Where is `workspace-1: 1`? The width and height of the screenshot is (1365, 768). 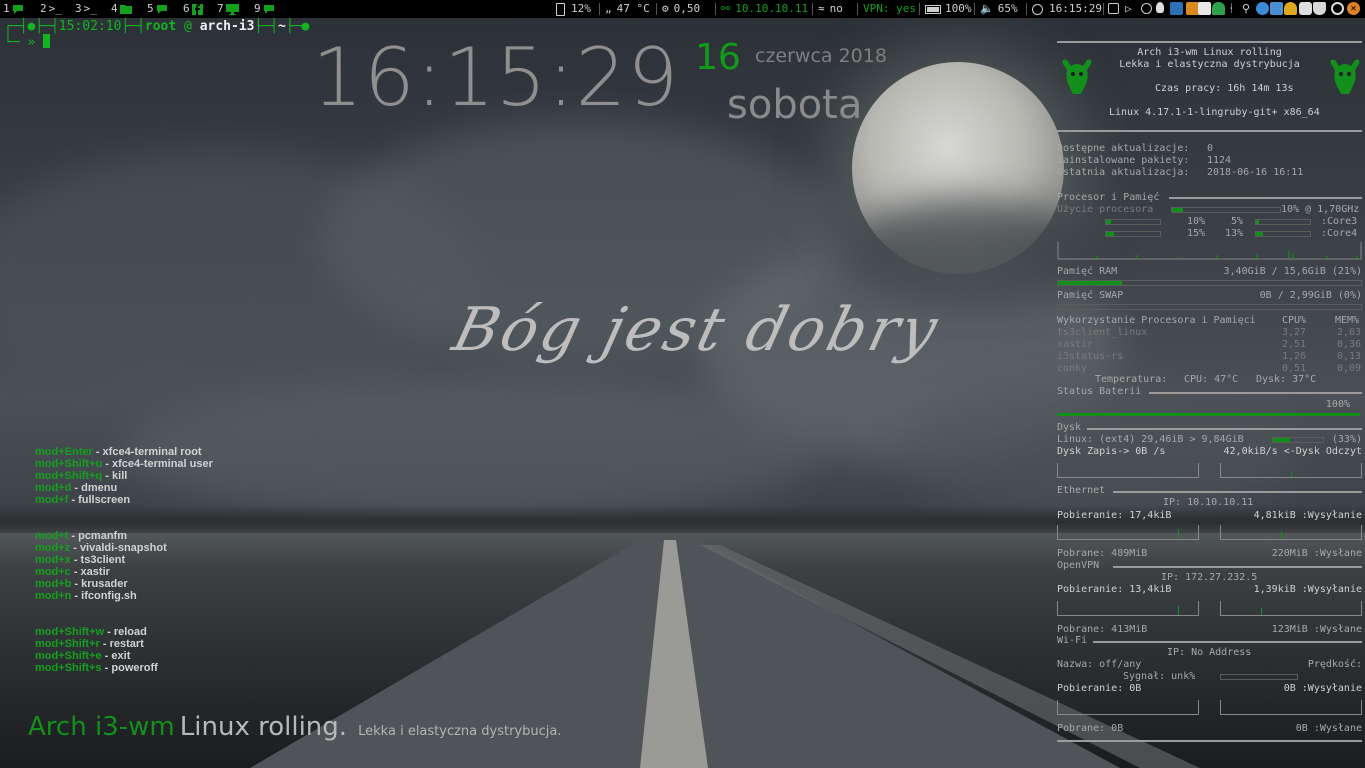
workspace-1: 1 is located at coordinates (13, 9).